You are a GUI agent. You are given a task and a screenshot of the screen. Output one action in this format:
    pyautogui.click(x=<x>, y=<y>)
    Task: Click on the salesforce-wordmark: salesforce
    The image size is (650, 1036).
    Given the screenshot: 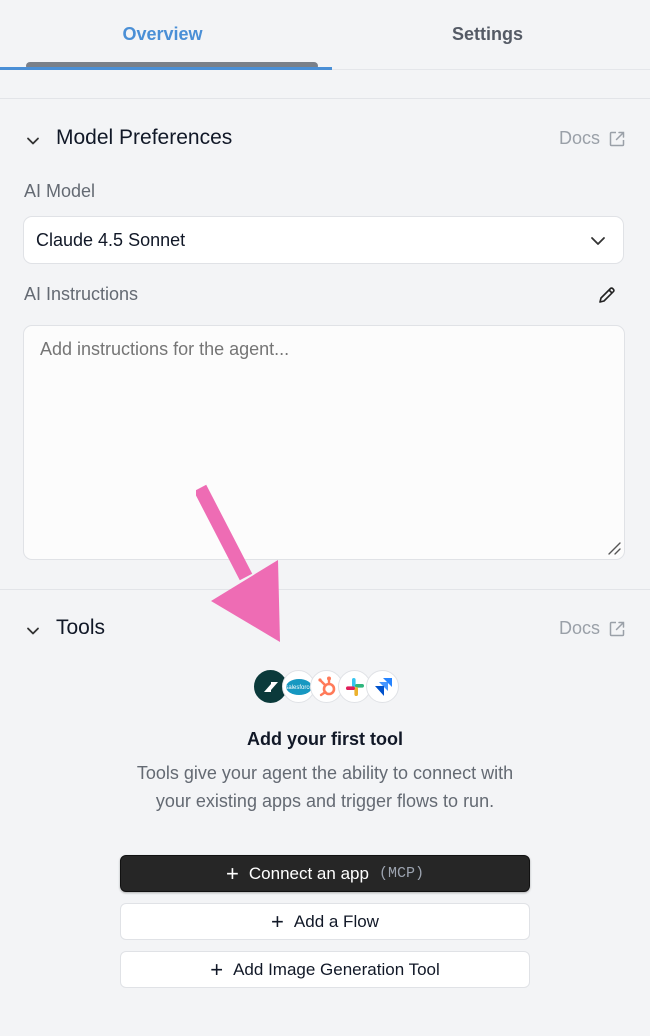 What is the action you would take?
    pyautogui.click(x=299, y=688)
    